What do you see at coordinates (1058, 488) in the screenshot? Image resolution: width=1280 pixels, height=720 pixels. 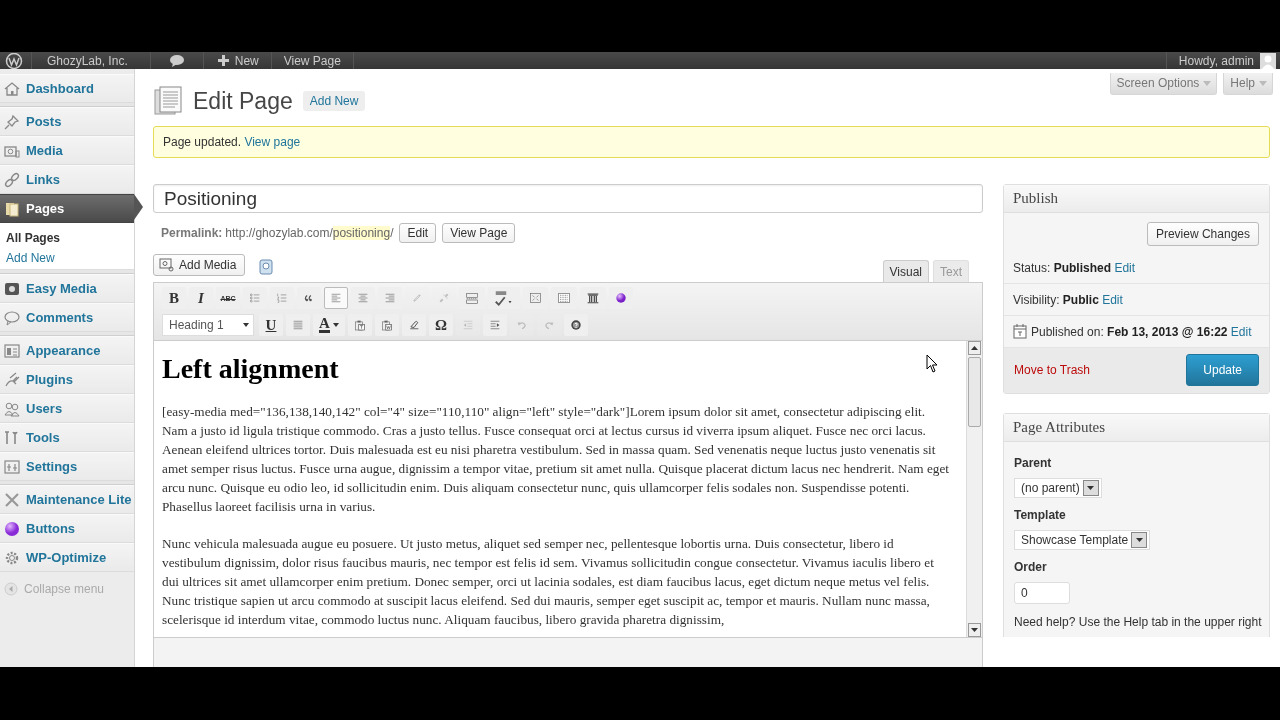 I see `dropdown: (no parent)` at bounding box center [1058, 488].